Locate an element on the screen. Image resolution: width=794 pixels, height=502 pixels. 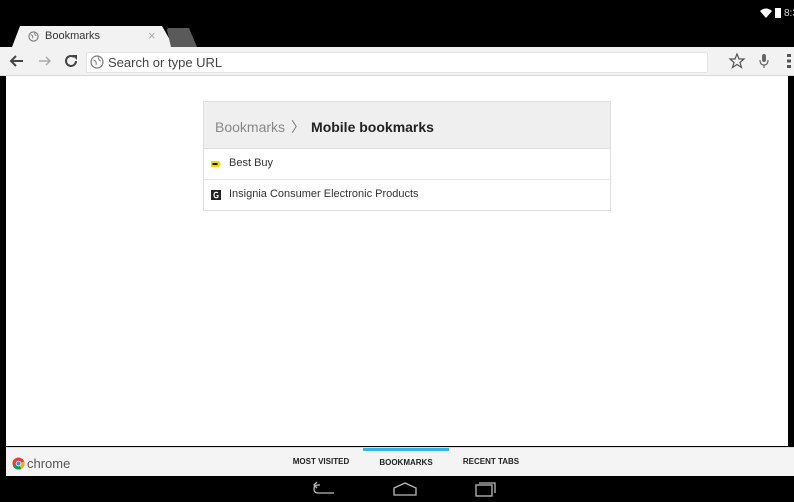
breadcrumb: Bookmarks 〉 Mobile bookmarks is located at coordinates (407, 125).